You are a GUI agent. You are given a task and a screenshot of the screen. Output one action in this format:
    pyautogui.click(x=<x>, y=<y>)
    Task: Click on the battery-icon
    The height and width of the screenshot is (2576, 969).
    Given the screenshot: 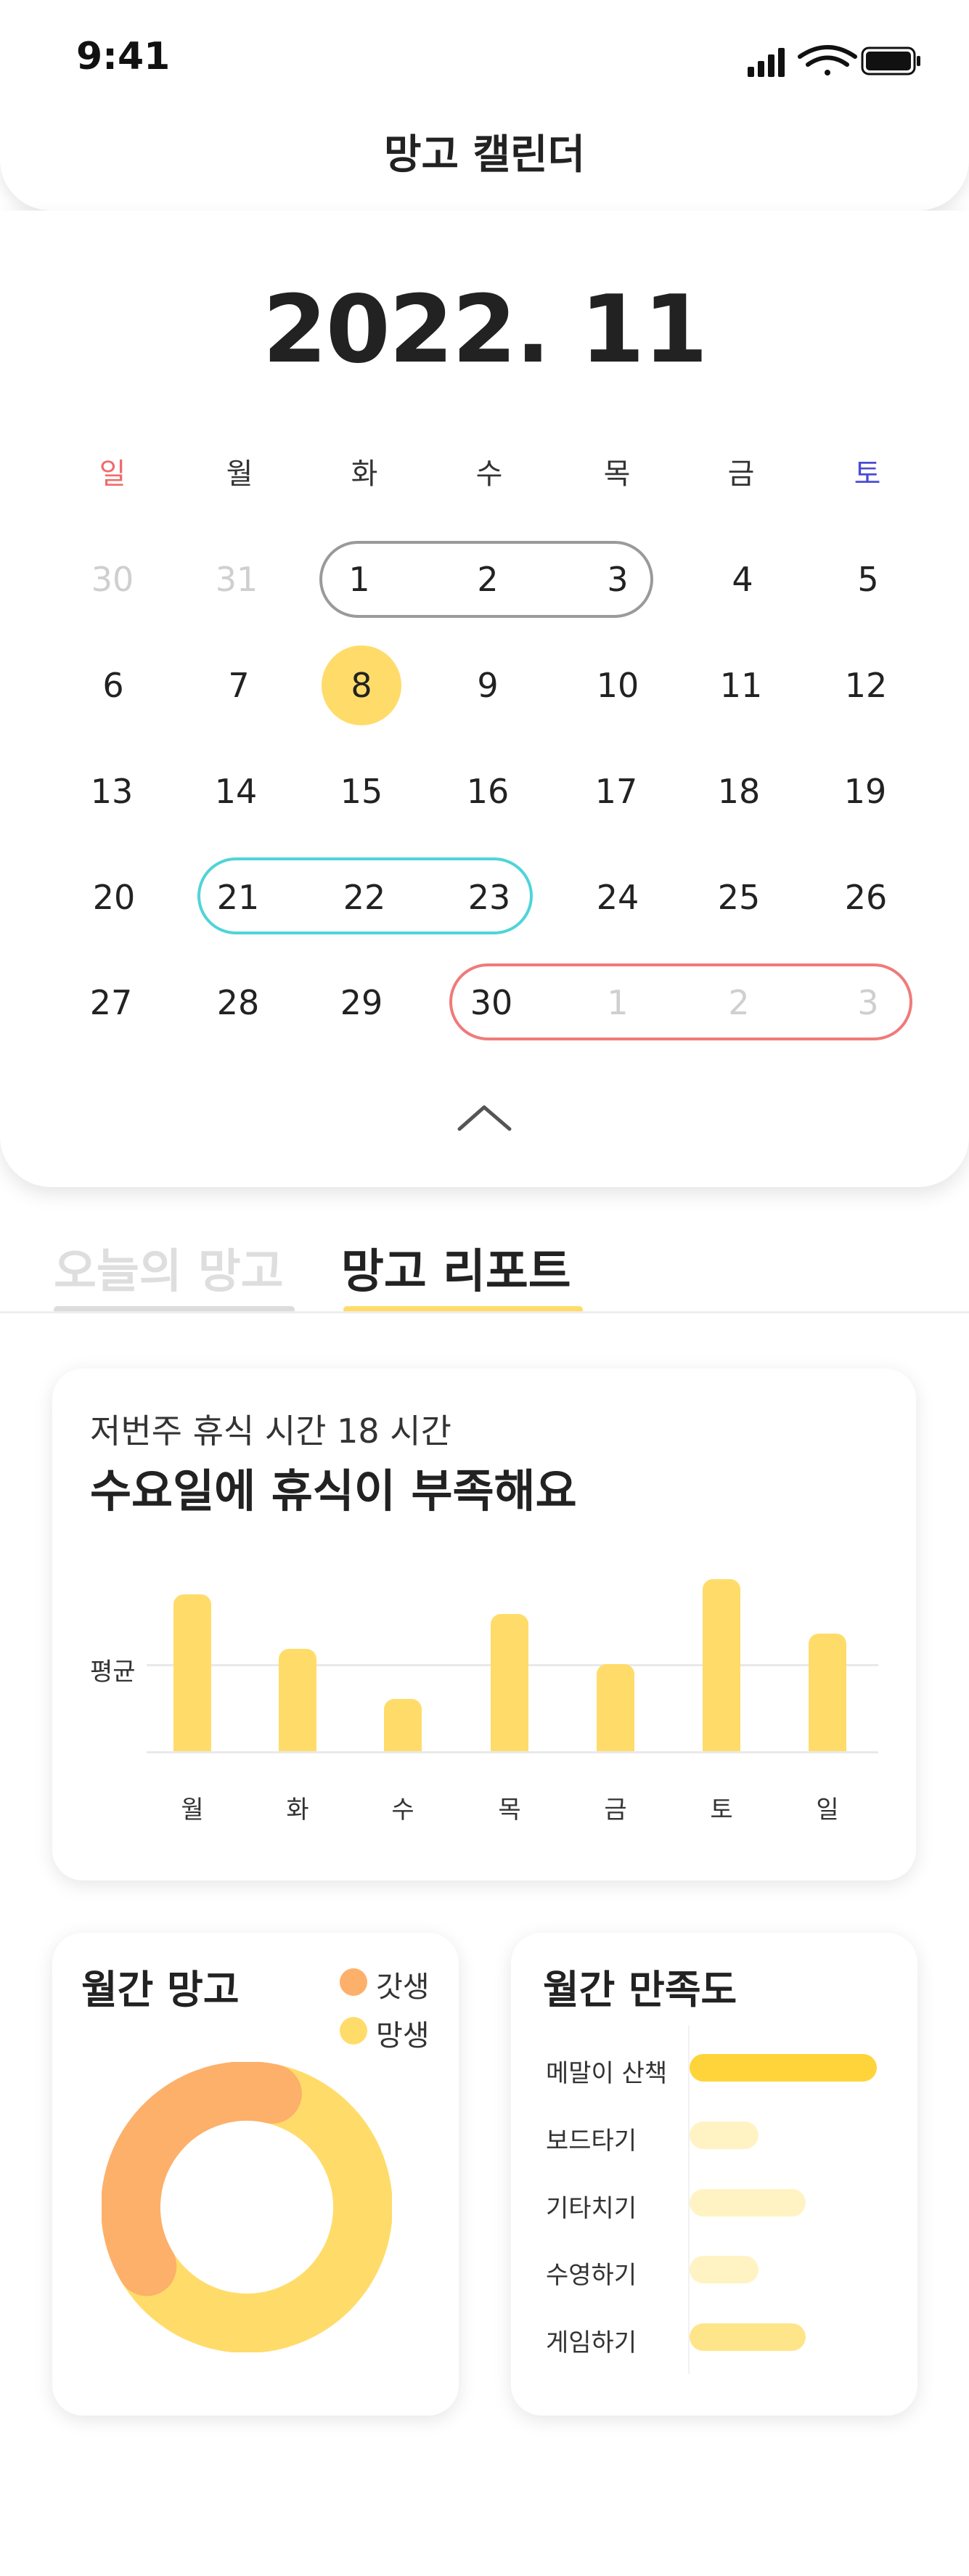 What is the action you would take?
    pyautogui.click(x=890, y=61)
    